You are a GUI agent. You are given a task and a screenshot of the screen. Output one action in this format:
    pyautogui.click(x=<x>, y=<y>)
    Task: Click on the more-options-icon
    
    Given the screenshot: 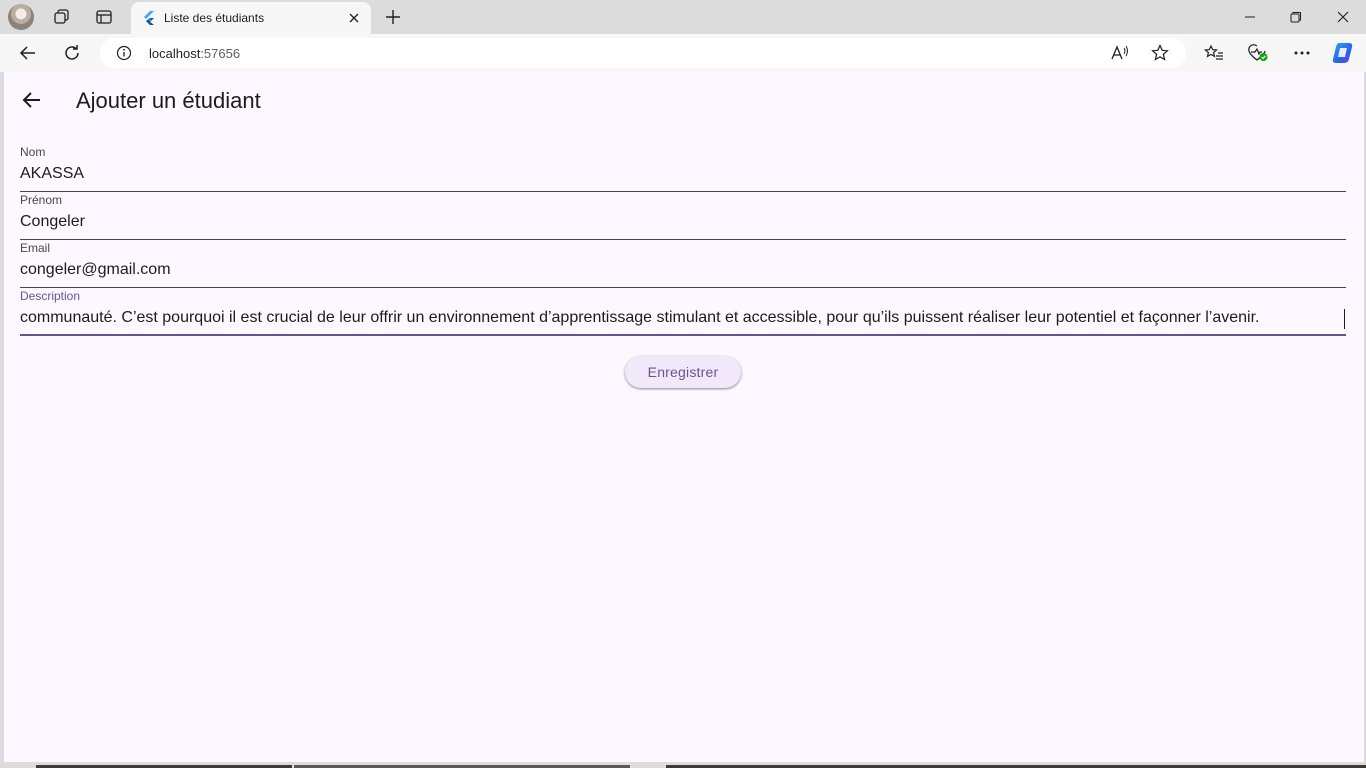 What is the action you would take?
    pyautogui.click(x=1302, y=53)
    